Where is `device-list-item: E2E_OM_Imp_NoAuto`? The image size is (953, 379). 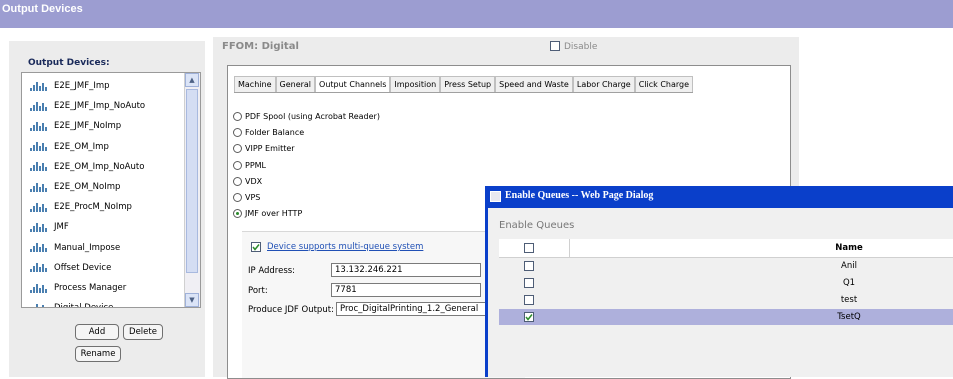 device-list-item: E2E_OM_Imp_NoAuto is located at coordinates (87, 167).